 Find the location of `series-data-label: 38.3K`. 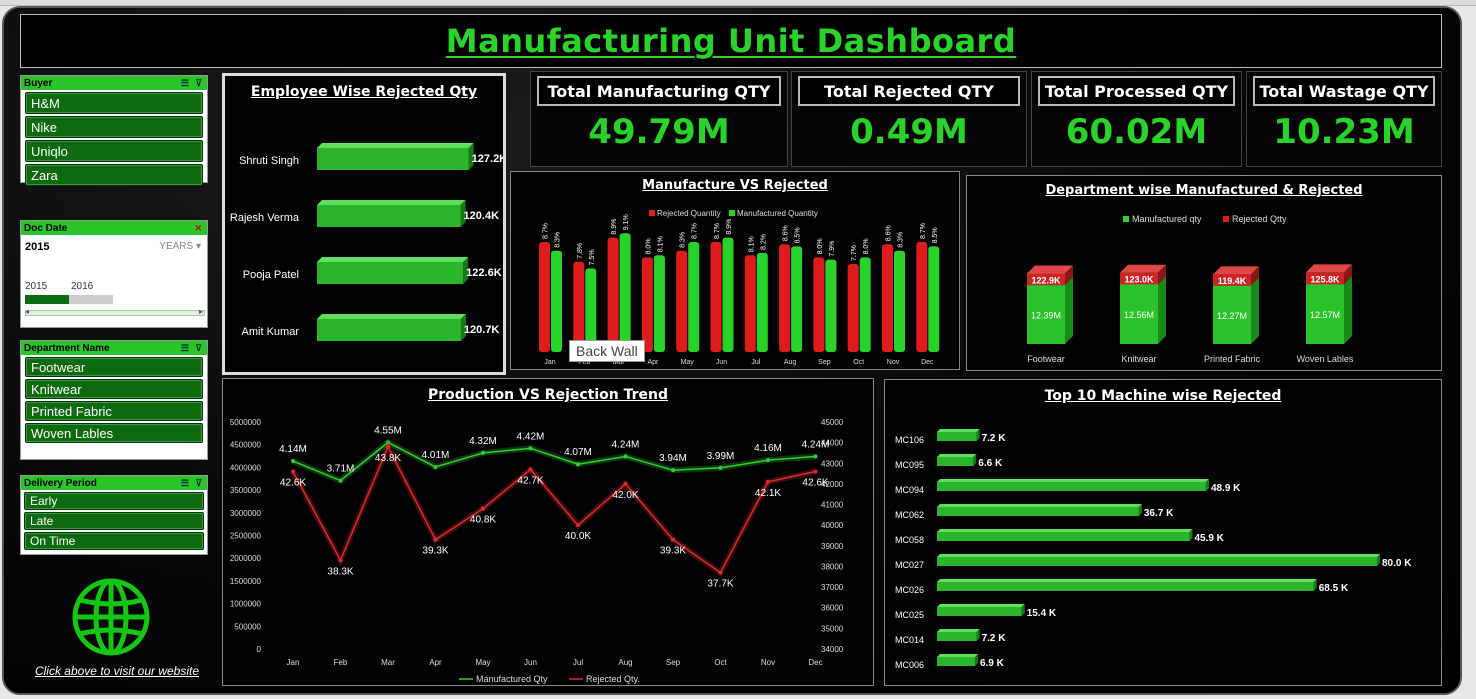

series-data-label: 38.3K is located at coordinates (340, 571).